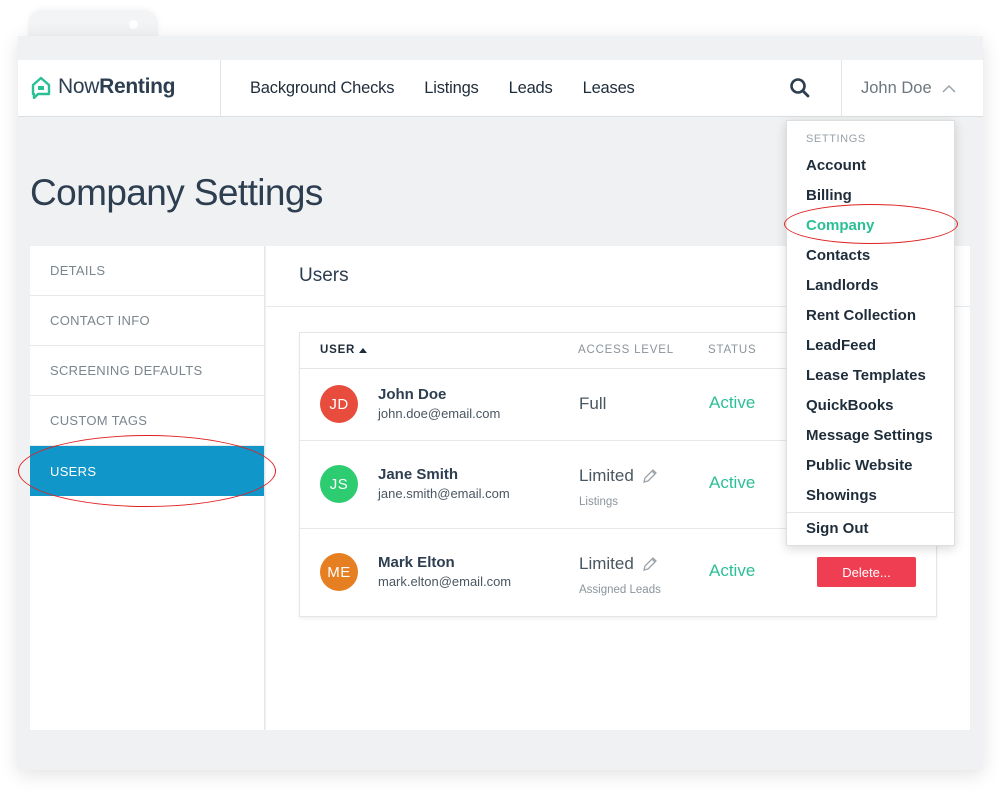 The width and height of the screenshot is (1001, 794). Describe the element at coordinates (339, 404) in the screenshot. I see `avatar: JD` at that location.